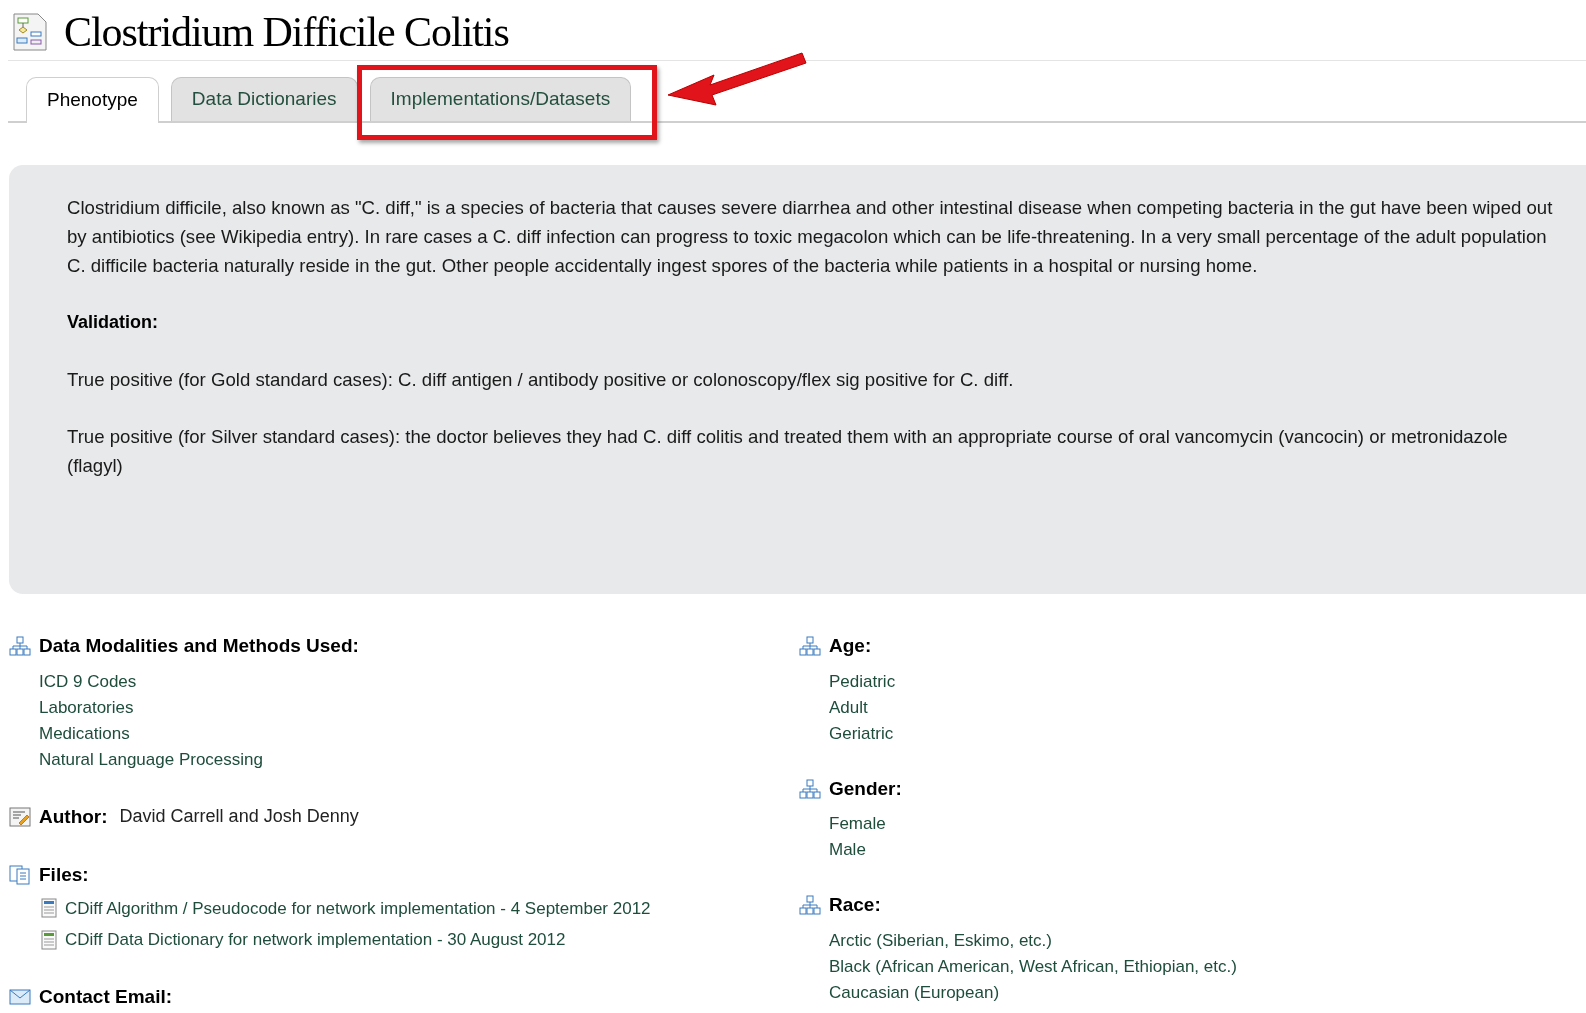  I want to click on description-paragraph: True positive (for Silver standard cases): the doctor believes they had C. diff colitis and treated them with an appropriate course of oral vancomycin (vancocin) or metronidazole (flagyl), so click(788, 451).